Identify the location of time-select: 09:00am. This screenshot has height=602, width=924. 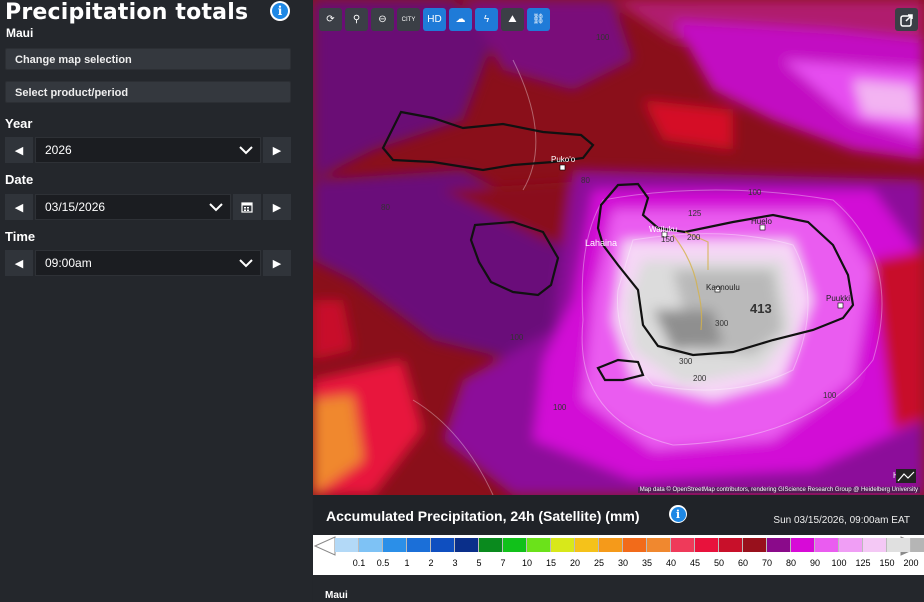
(148, 263).